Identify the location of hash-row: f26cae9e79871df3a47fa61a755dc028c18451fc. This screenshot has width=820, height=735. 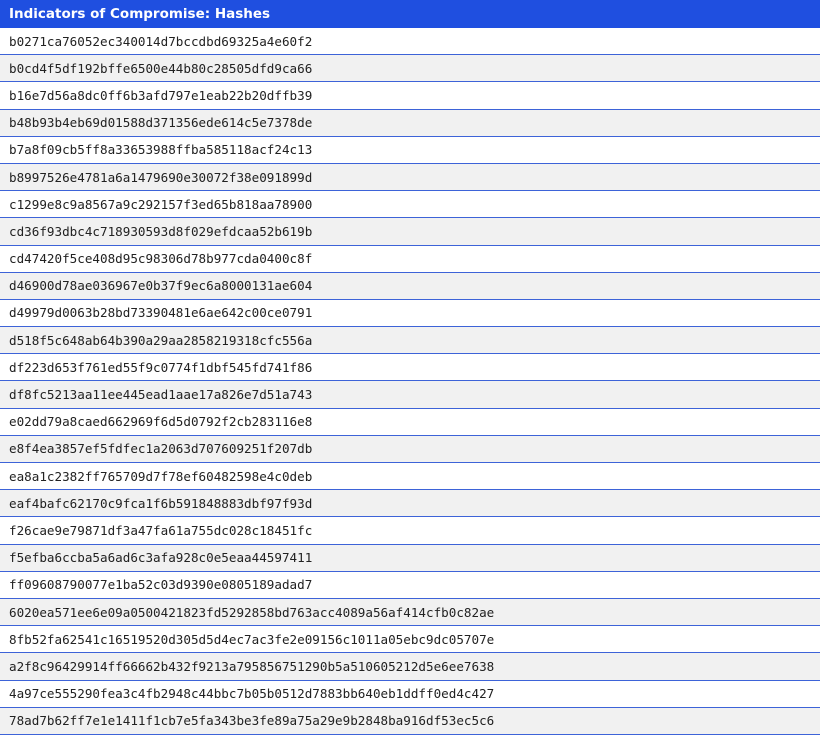
(410, 531).